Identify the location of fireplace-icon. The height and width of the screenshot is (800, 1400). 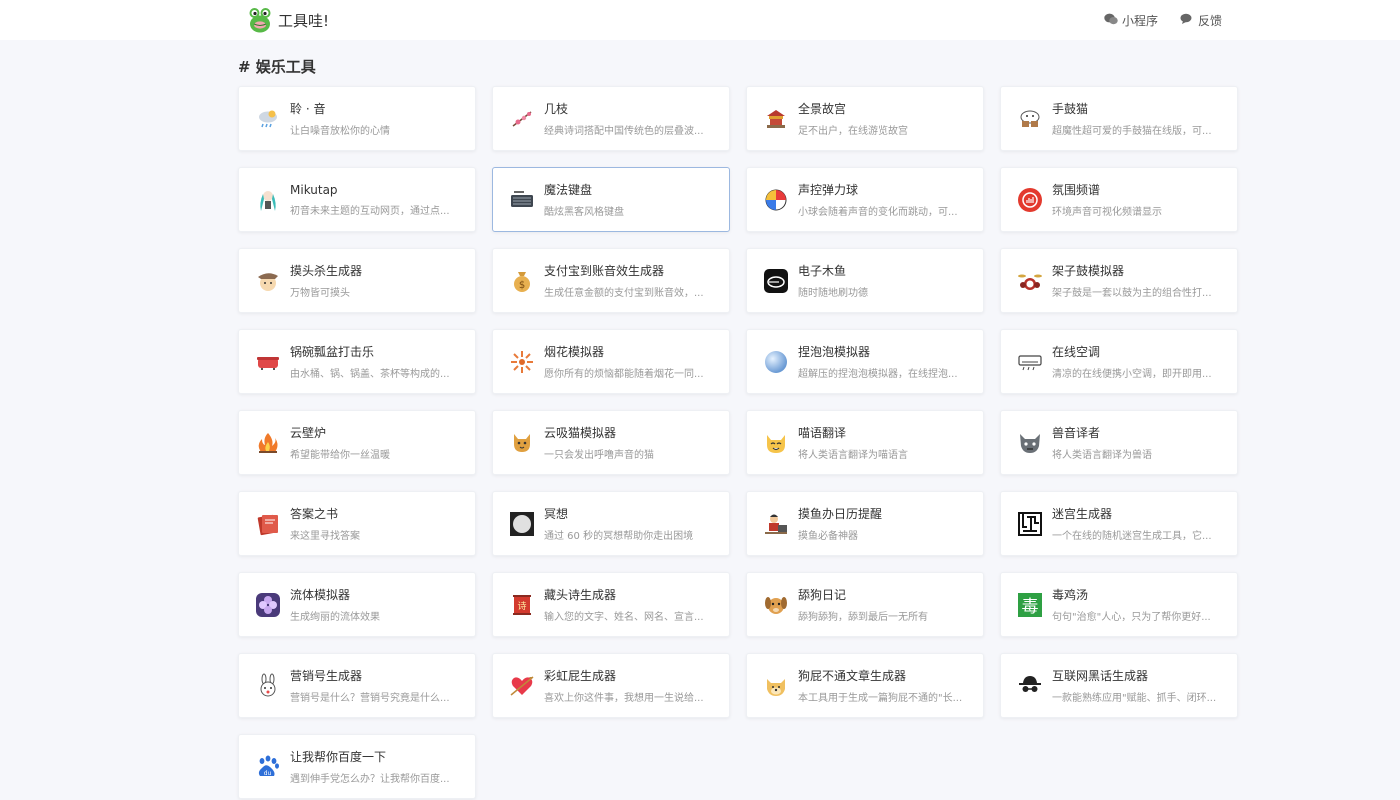
(268, 443).